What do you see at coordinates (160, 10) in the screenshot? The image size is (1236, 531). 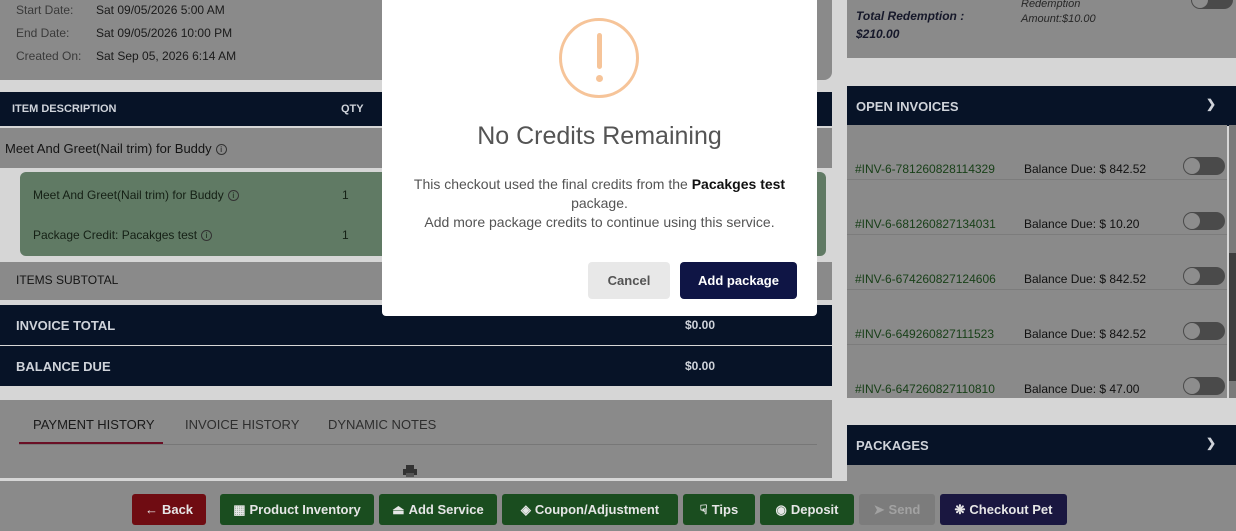 I see `start-date-value: Sat 09/05/2026 5:00 AM` at bounding box center [160, 10].